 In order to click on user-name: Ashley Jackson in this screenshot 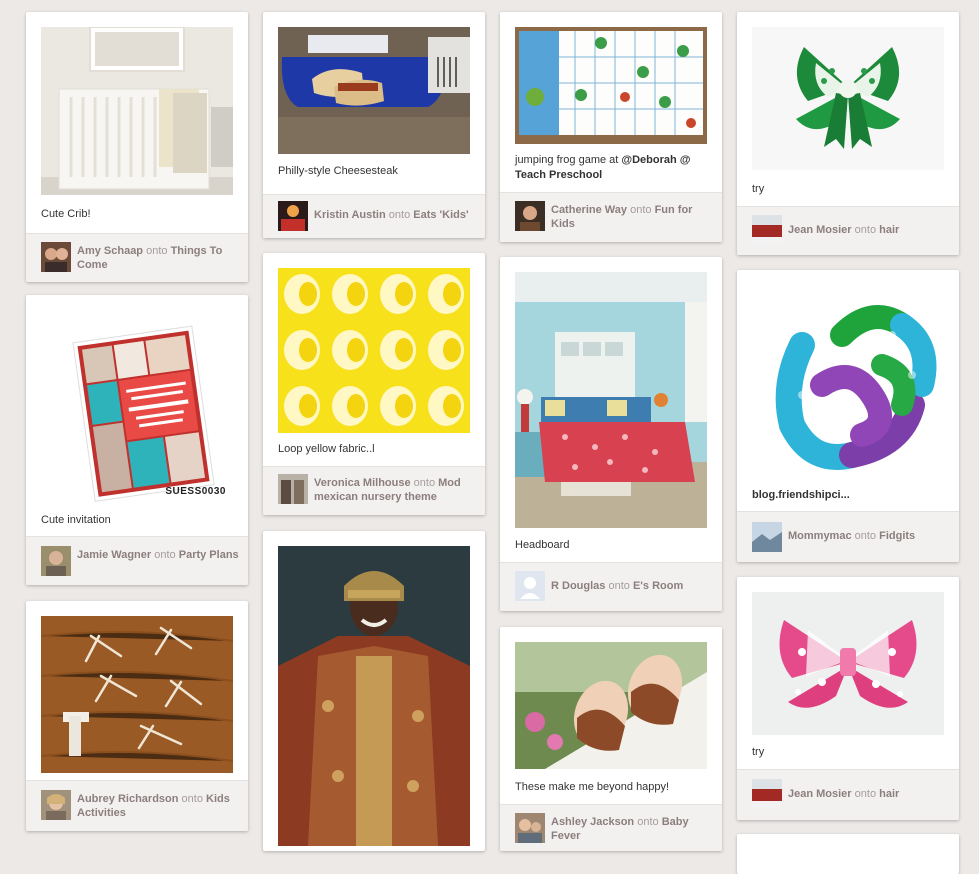, I will do `click(592, 822)`.